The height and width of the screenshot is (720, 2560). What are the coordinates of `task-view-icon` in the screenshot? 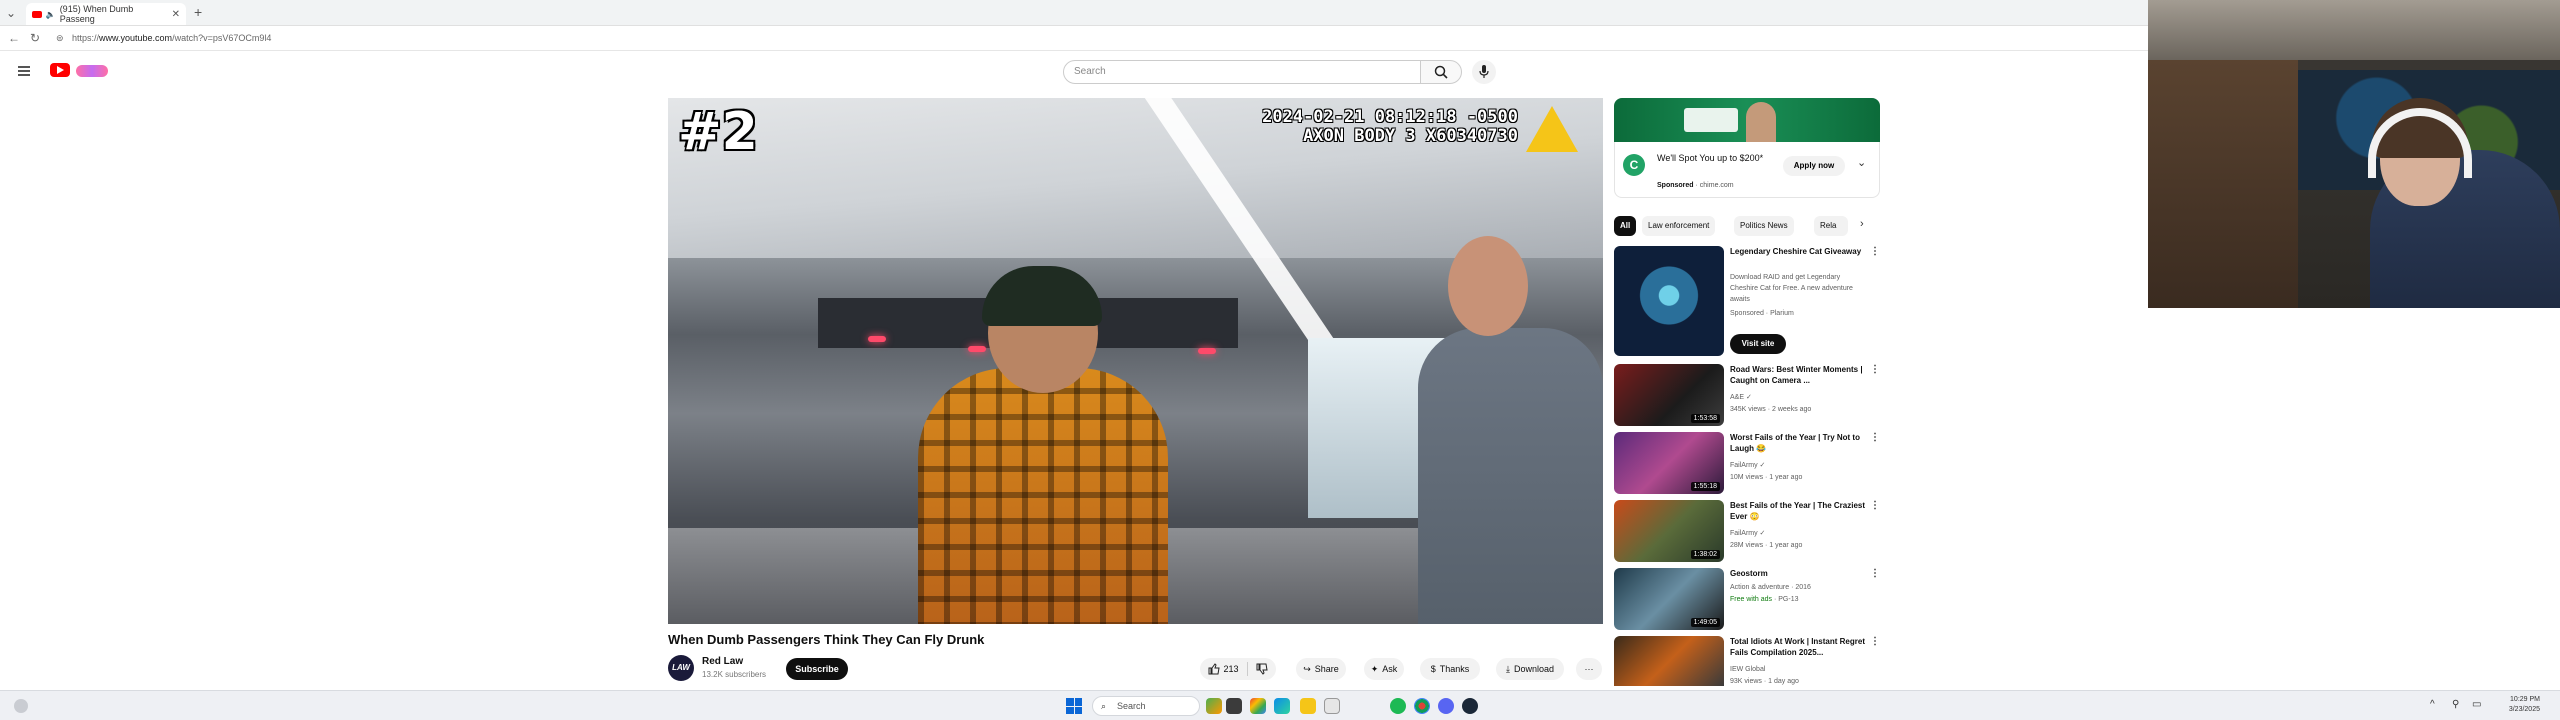 It's located at (1234, 706).